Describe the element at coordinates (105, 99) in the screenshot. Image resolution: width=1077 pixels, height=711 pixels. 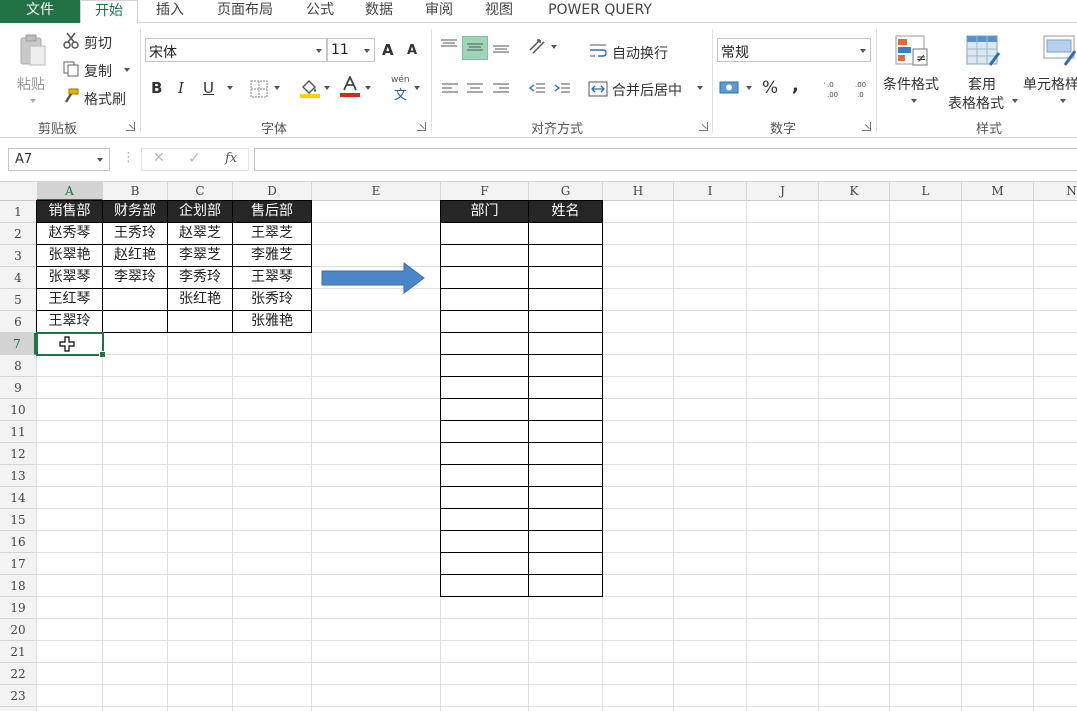
I see `format-painter-button: 格式刷` at that location.